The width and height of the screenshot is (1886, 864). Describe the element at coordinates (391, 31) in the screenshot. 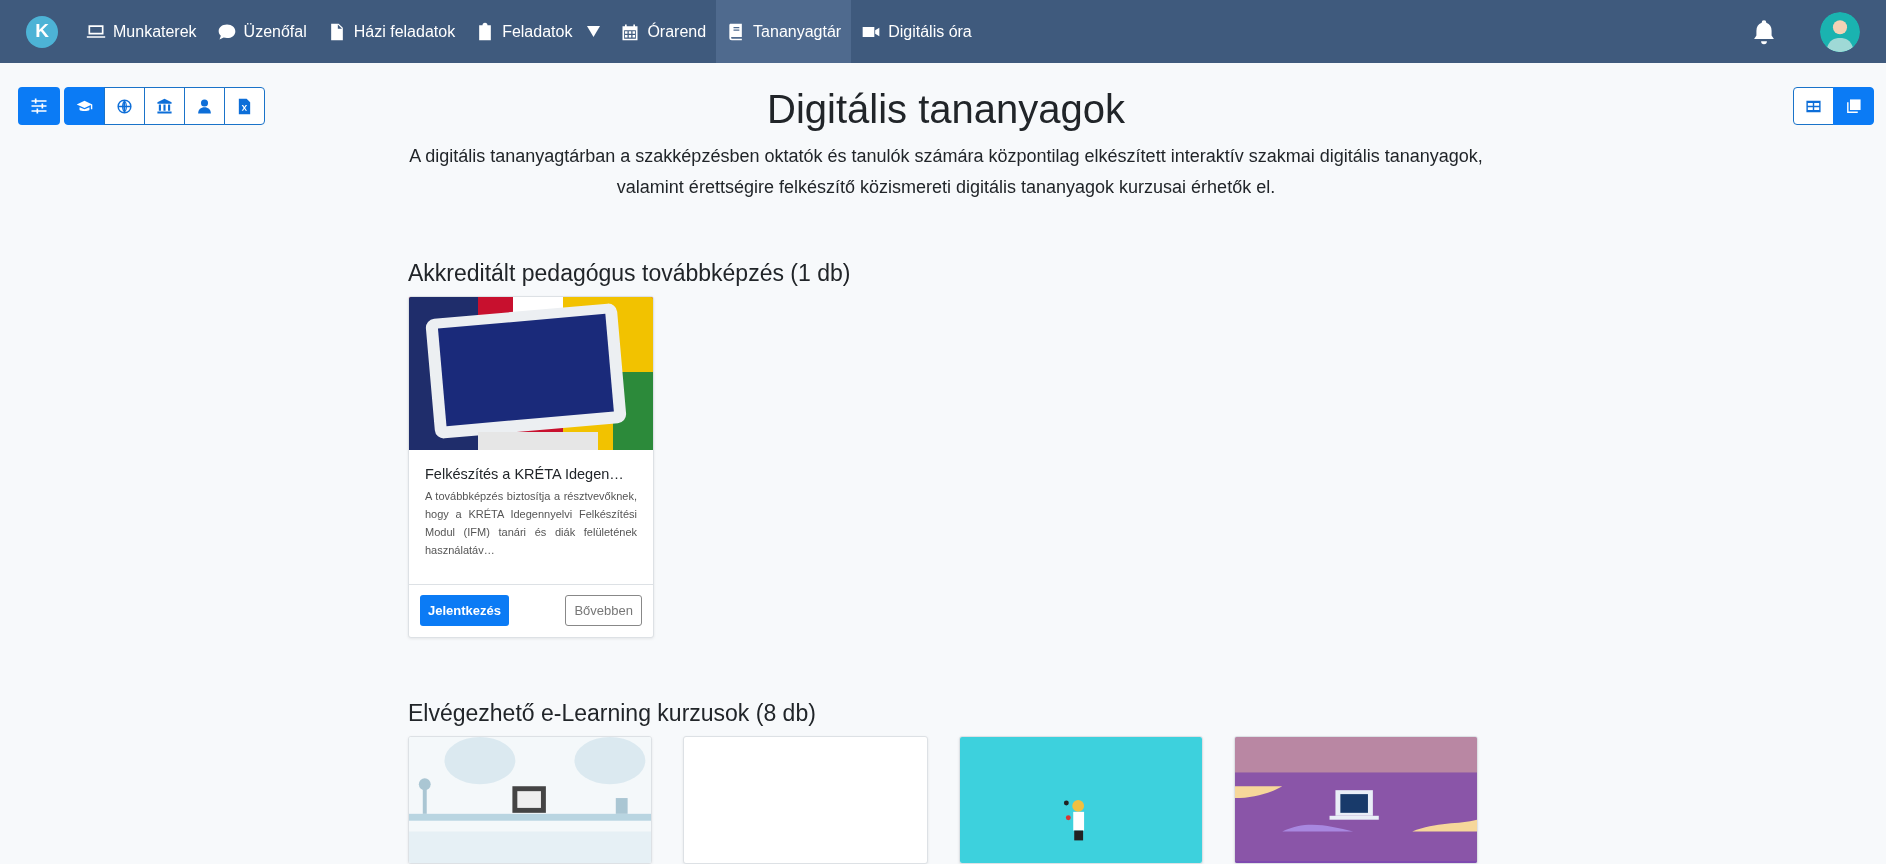

I see `nav-link: Házi feladatok` at that location.